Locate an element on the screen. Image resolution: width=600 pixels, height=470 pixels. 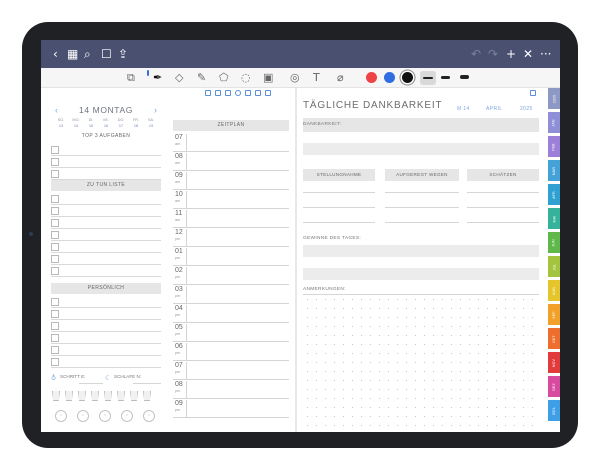
hour-row: 09 am is located at coordinates (231, 180).